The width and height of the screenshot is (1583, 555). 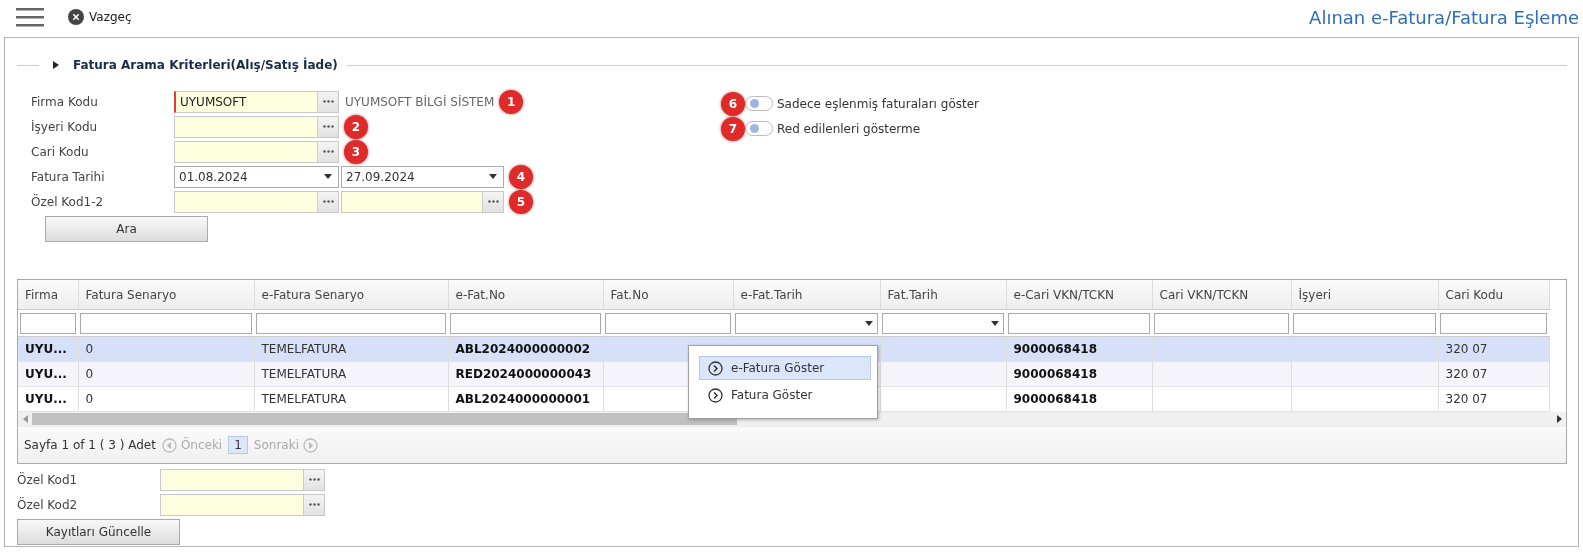 I want to click on date-field: 27.09.2024, so click(x=422, y=176).